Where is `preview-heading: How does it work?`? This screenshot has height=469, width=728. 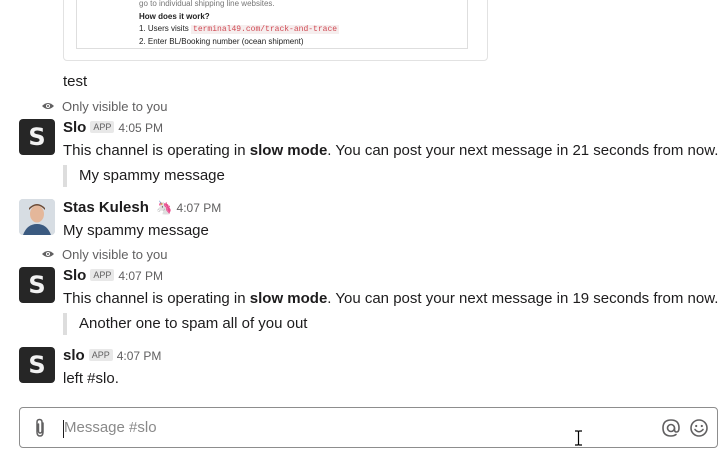
preview-heading: How does it work? is located at coordinates (174, 16).